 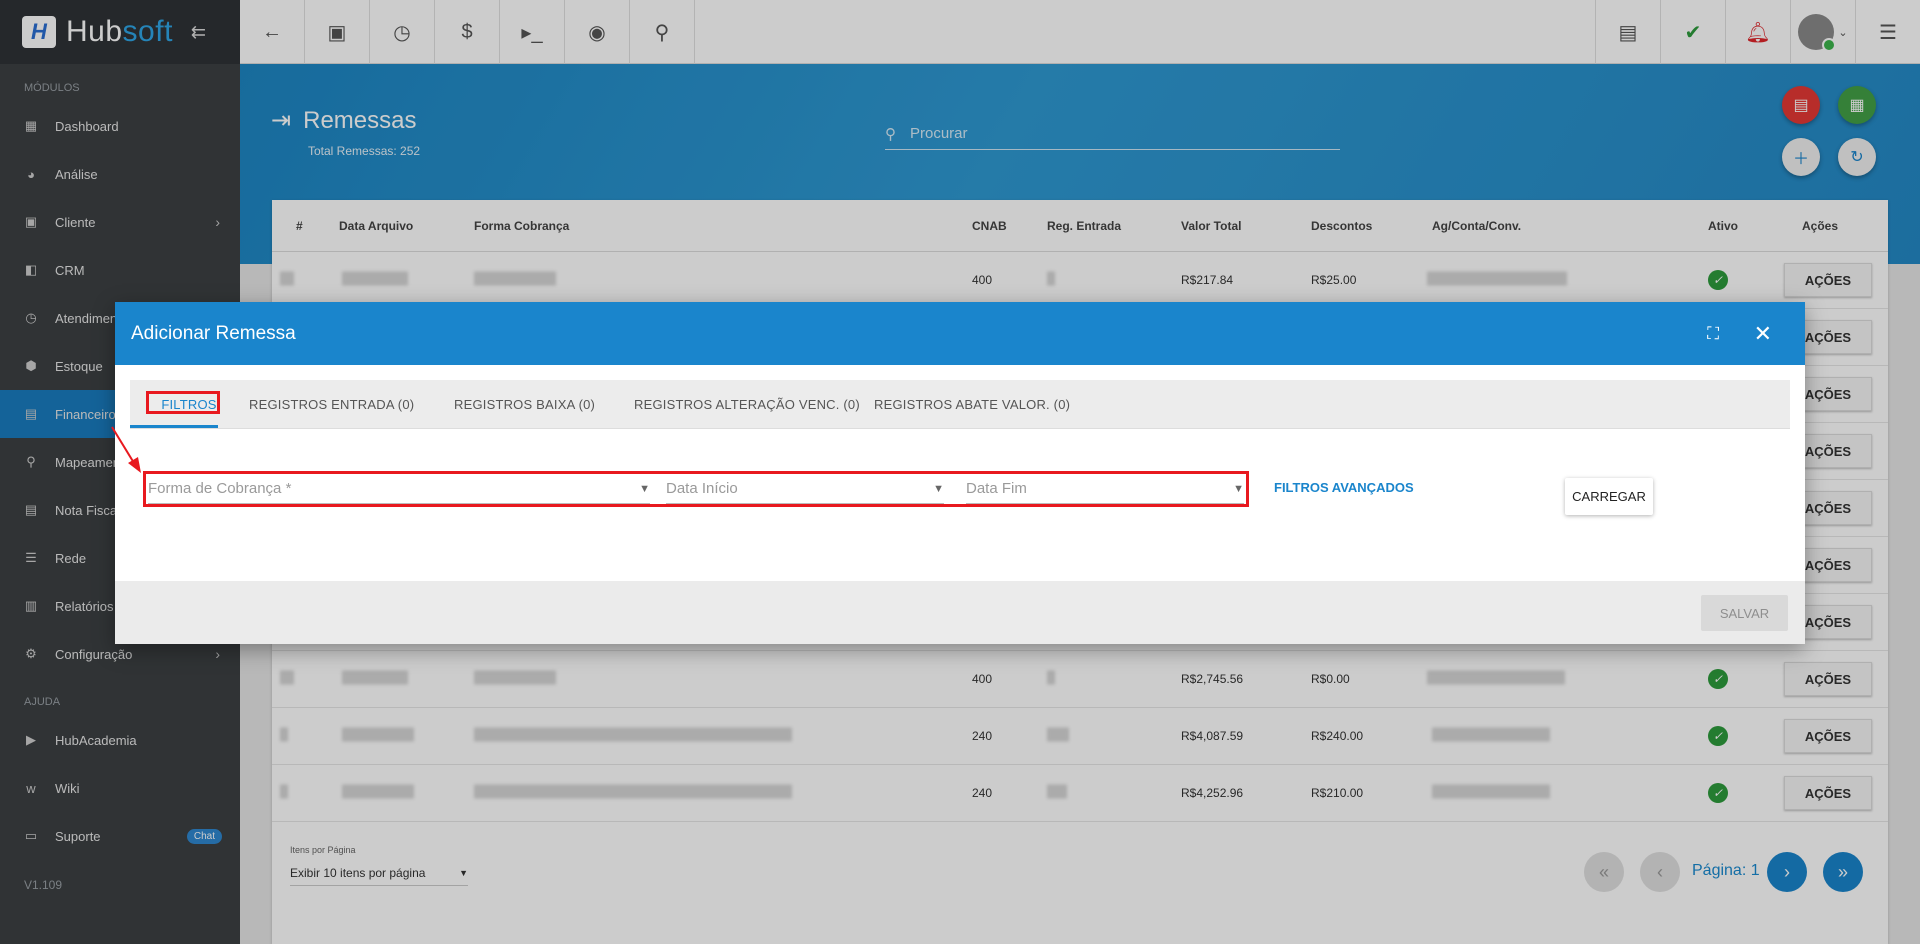 What do you see at coordinates (1744, 613) in the screenshot?
I see `save-button: SALVAR` at bounding box center [1744, 613].